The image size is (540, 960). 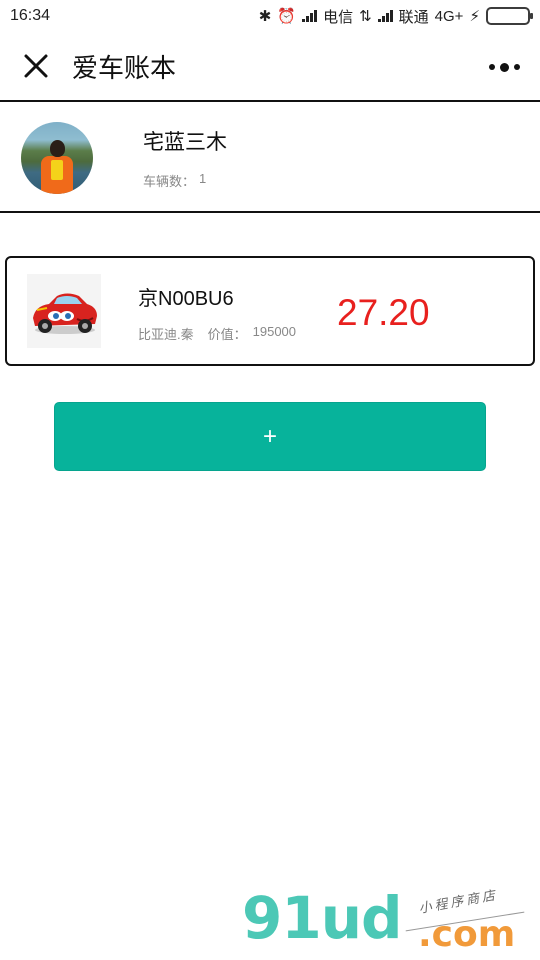 I want to click on watermark-tagline: 小程序商店, so click(x=458, y=901).